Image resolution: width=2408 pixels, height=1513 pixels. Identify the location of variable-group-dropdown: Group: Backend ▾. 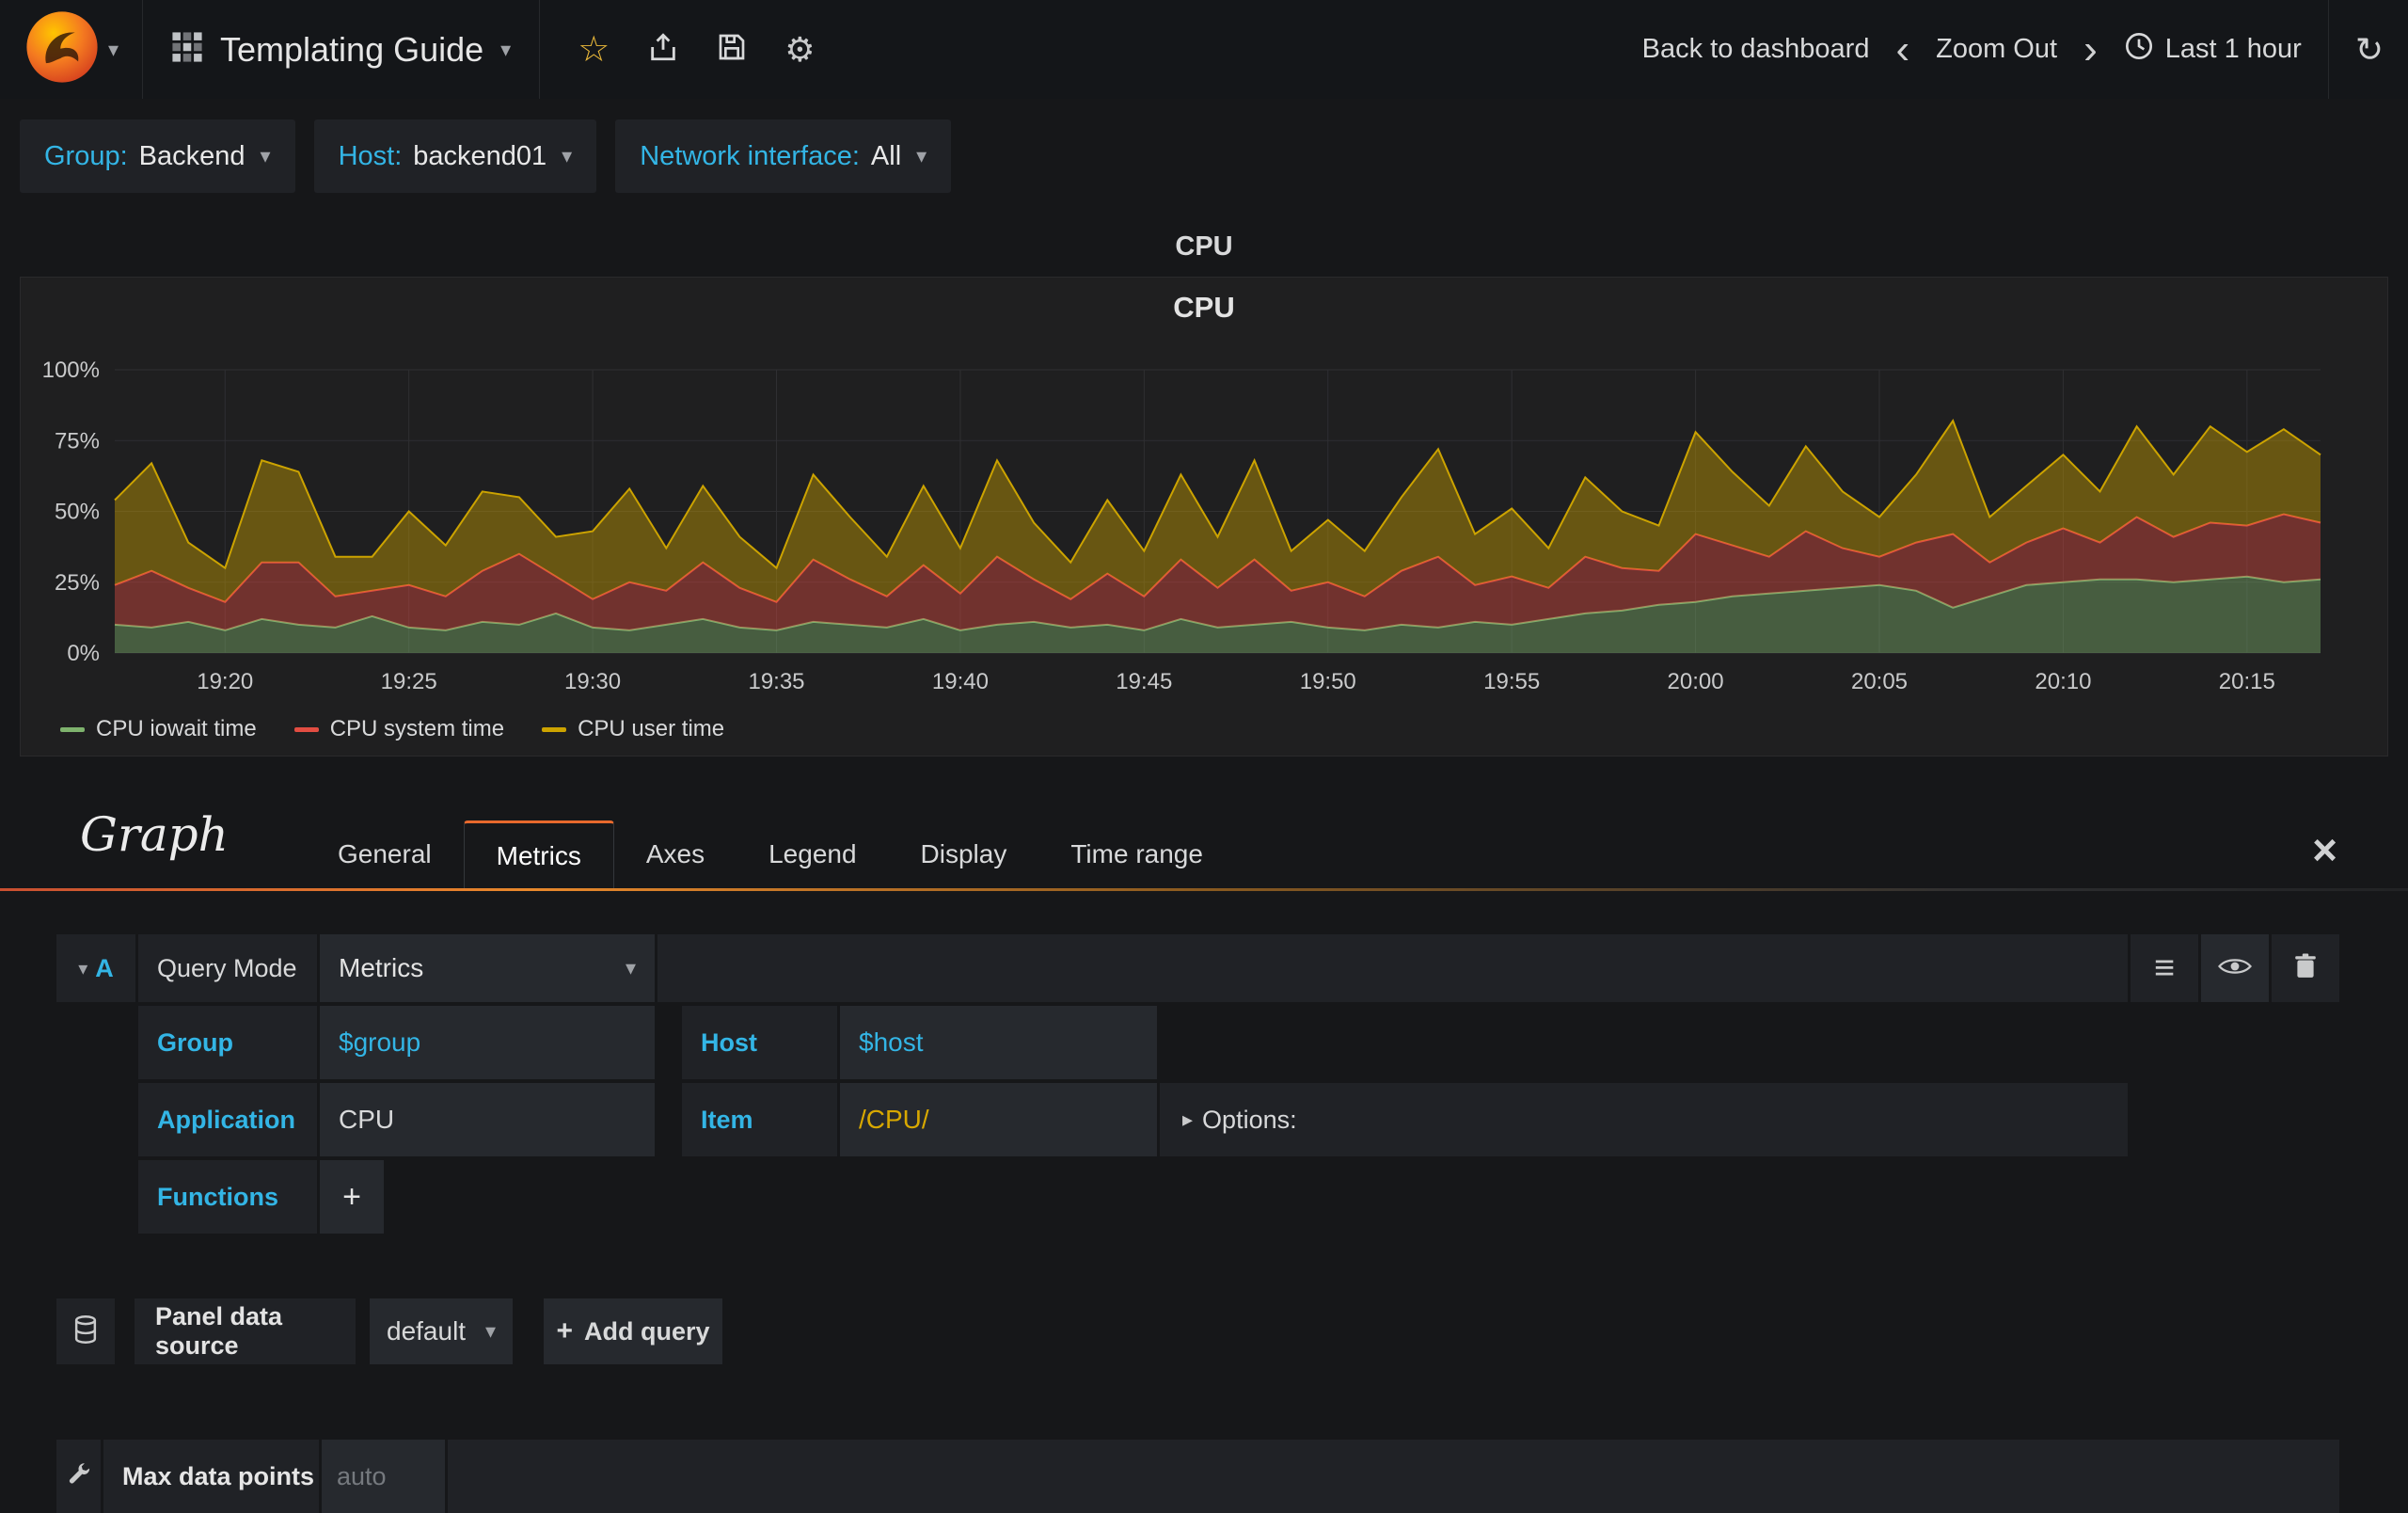
(158, 156).